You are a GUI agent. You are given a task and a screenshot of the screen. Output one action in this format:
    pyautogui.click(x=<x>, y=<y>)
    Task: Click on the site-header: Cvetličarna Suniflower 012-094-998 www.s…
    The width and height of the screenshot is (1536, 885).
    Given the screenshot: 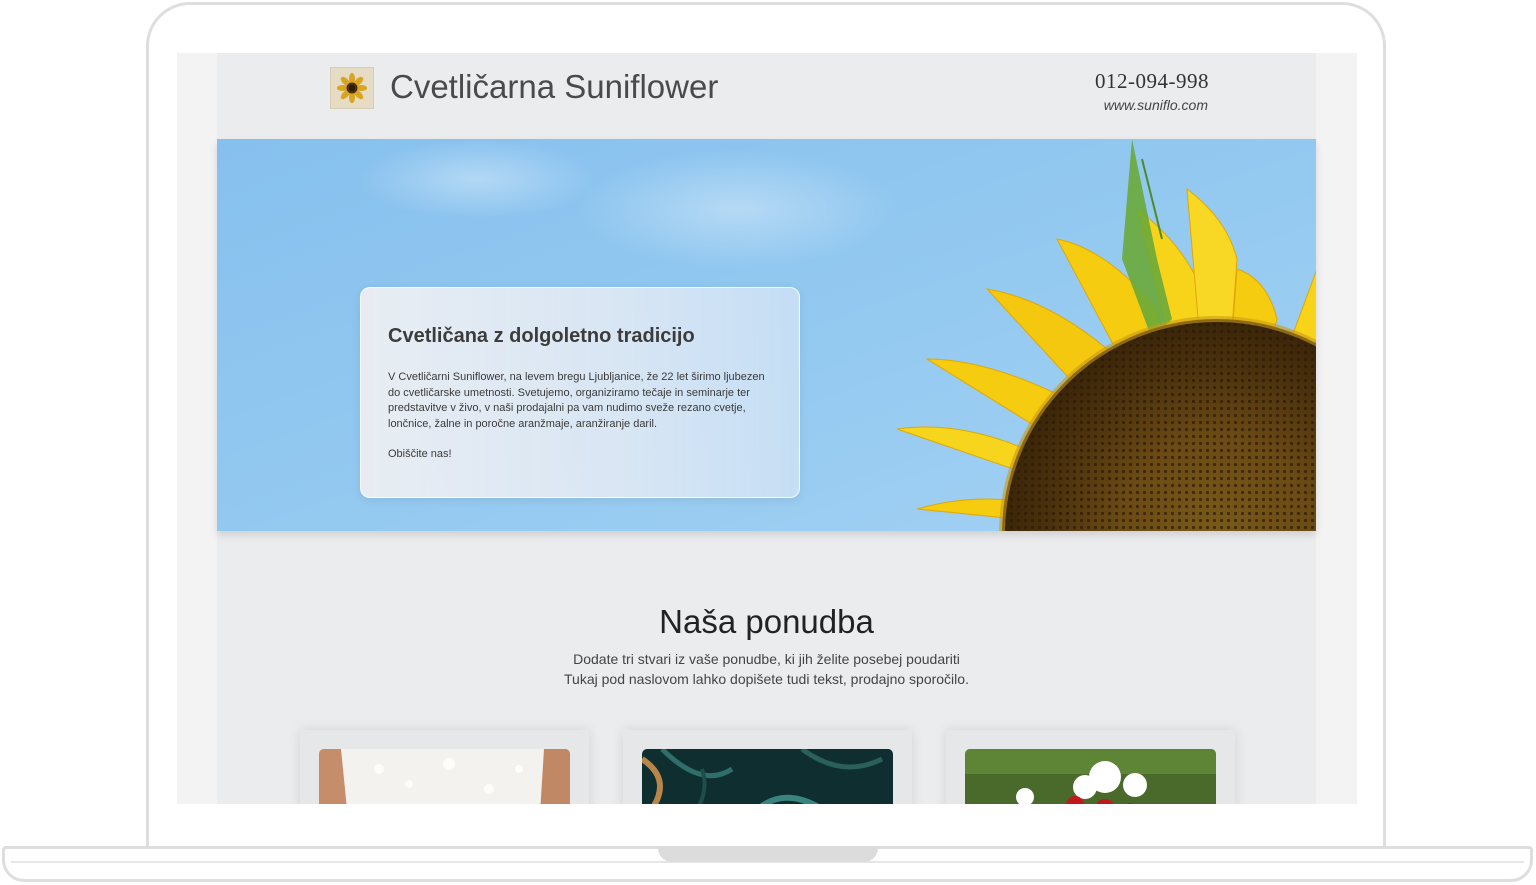 What is the action you would take?
    pyautogui.click(x=766, y=96)
    